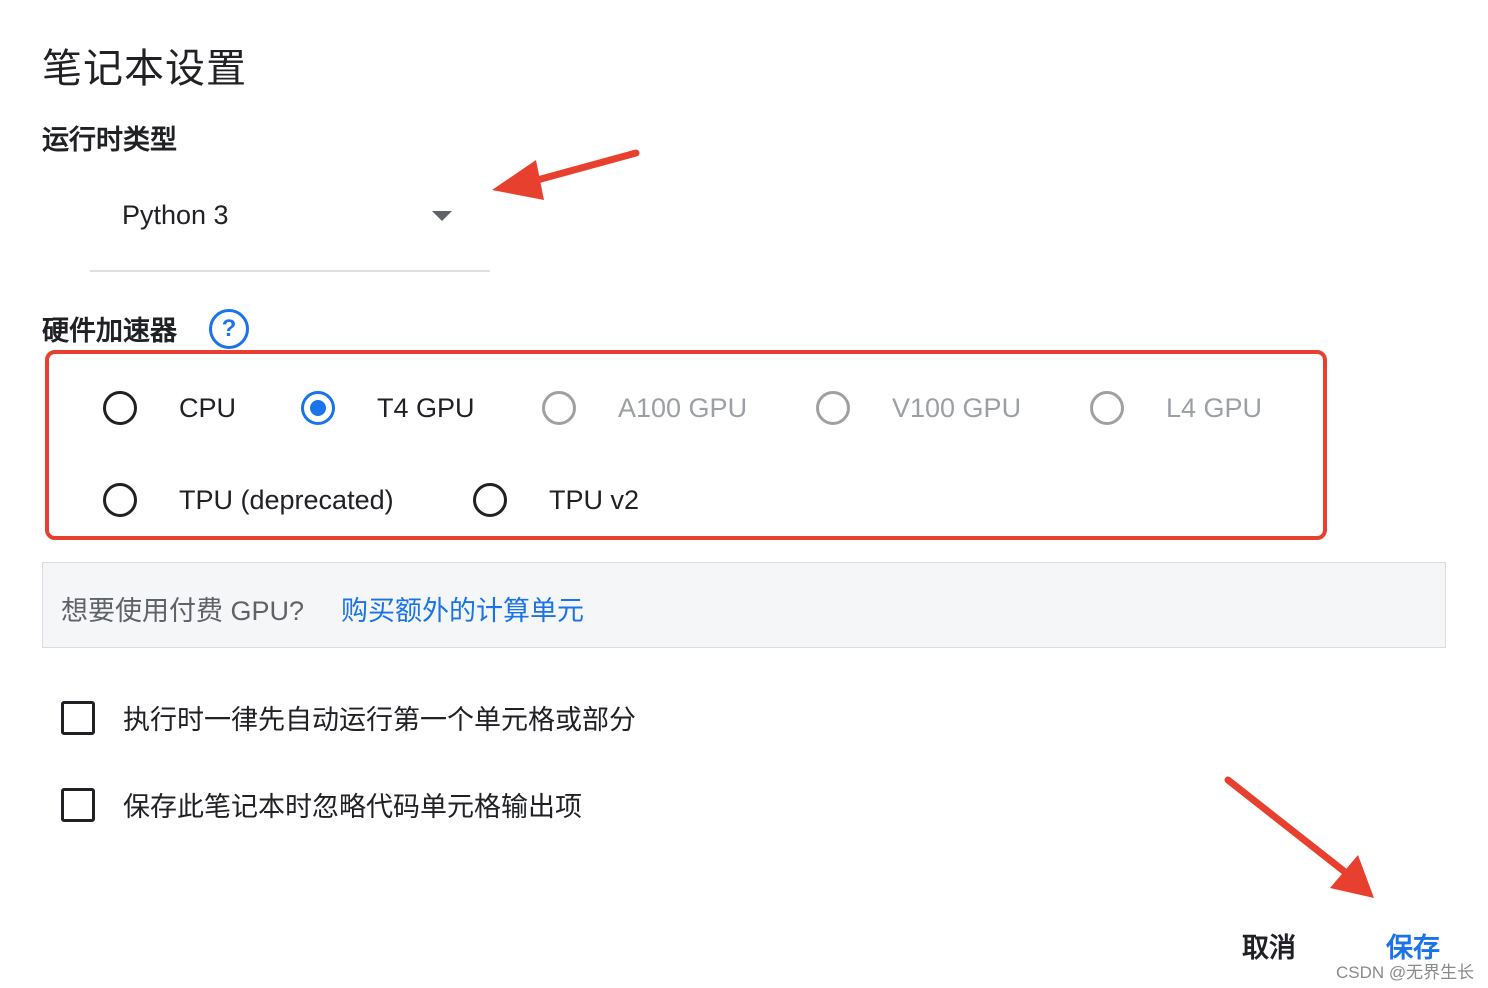 The height and width of the screenshot is (988, 1488). What do you see at coordinates (442, 216) in the screenshot?
I see `caret-down-icon` at bounding box center [442, 216].